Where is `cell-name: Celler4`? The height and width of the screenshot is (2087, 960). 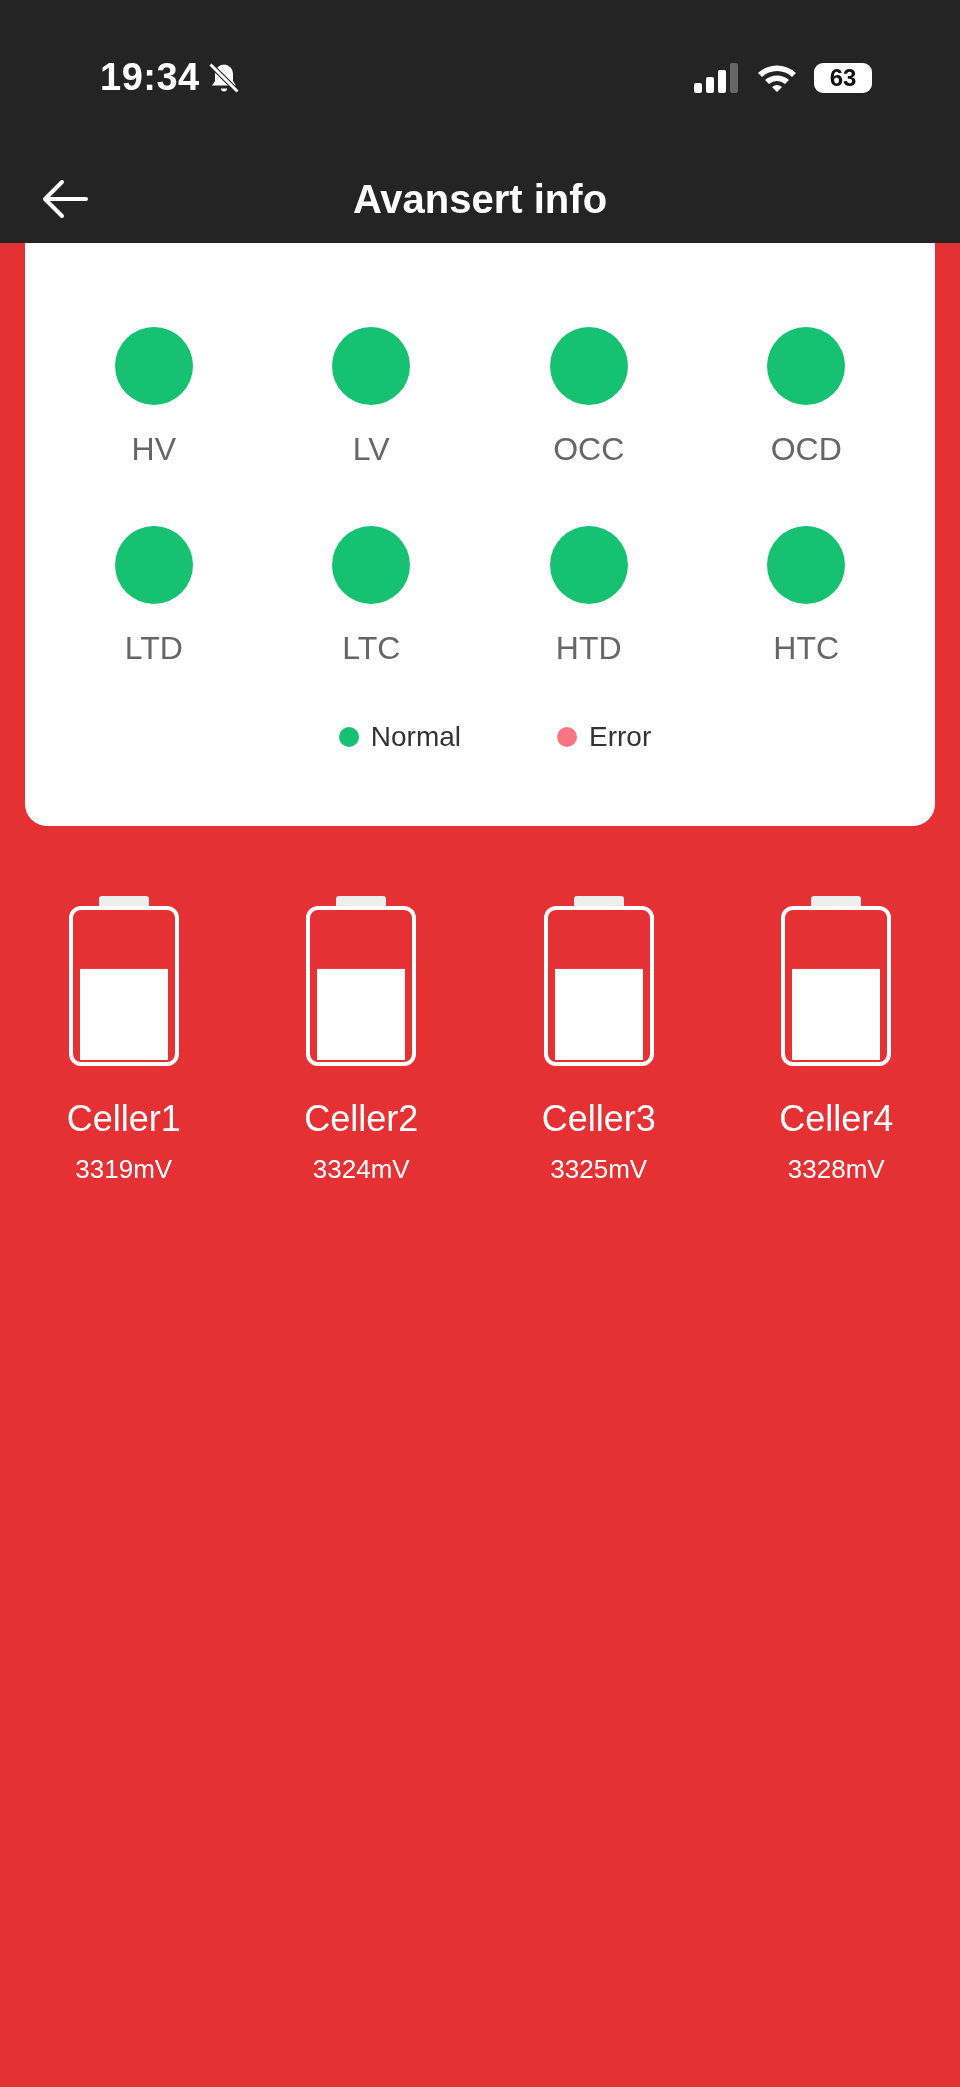
cell-name: Celler4 is located at coordinates (836, 1119).